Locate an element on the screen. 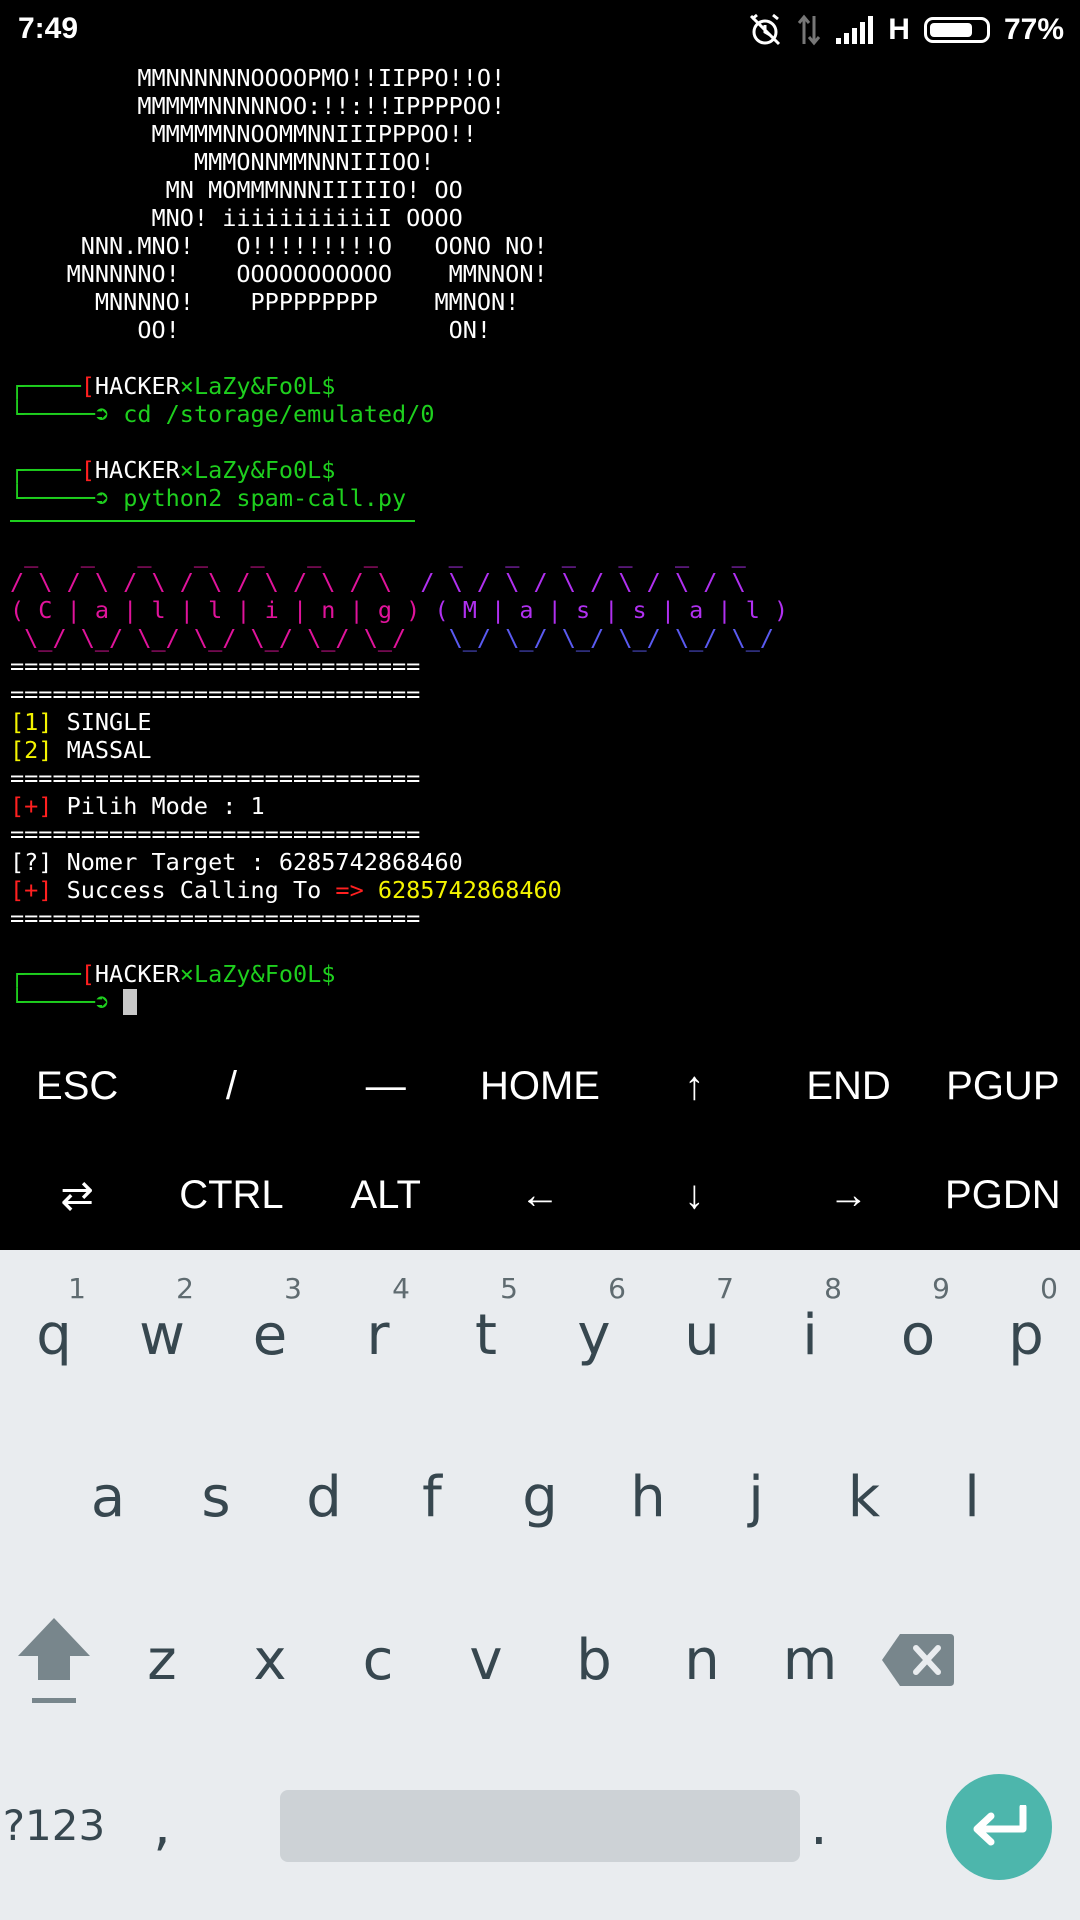 This screenshot has height=1920, width=1080. dash-key: — is located at coordinates (386, 1086).